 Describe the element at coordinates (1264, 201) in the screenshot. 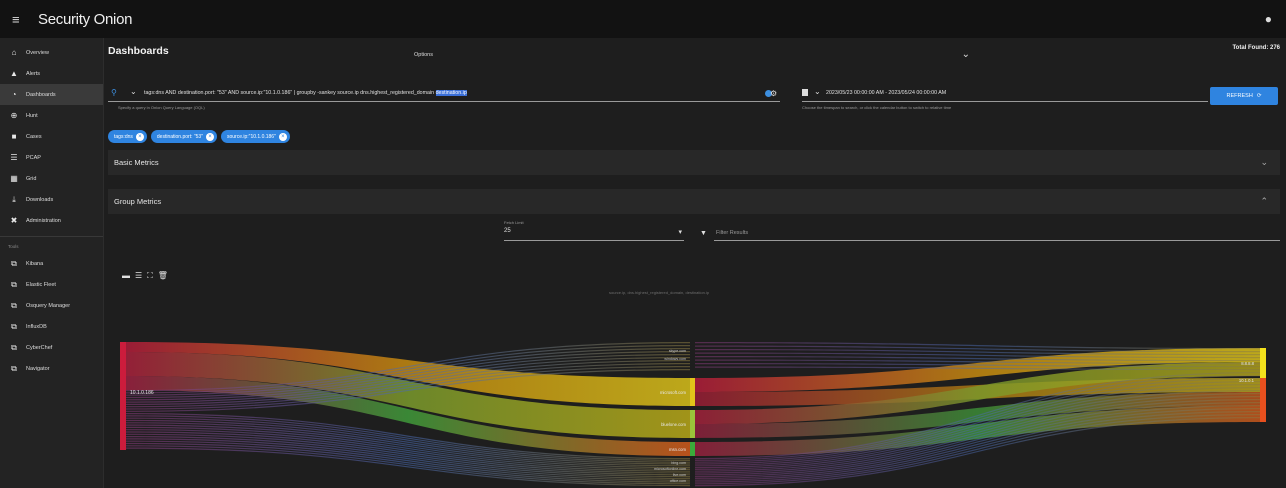

I see `chevron-up-icon: ⌃` at that location.